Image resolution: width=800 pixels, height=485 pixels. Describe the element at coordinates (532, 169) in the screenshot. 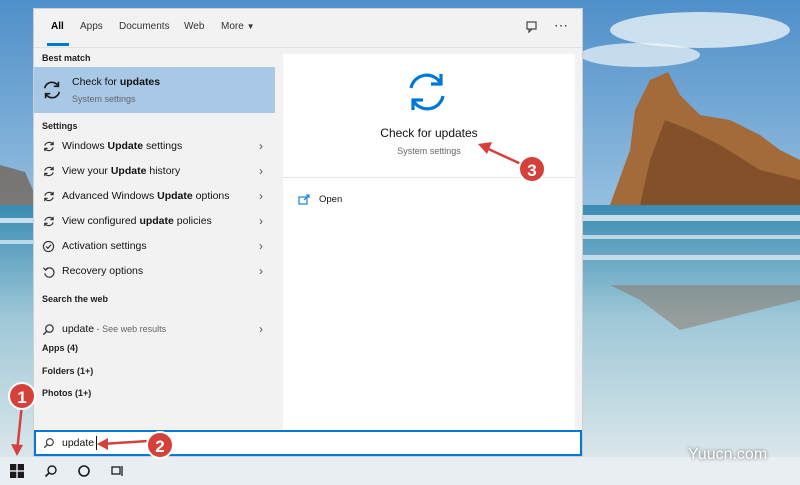

I see `annotation-marker-3: 3` at that location.